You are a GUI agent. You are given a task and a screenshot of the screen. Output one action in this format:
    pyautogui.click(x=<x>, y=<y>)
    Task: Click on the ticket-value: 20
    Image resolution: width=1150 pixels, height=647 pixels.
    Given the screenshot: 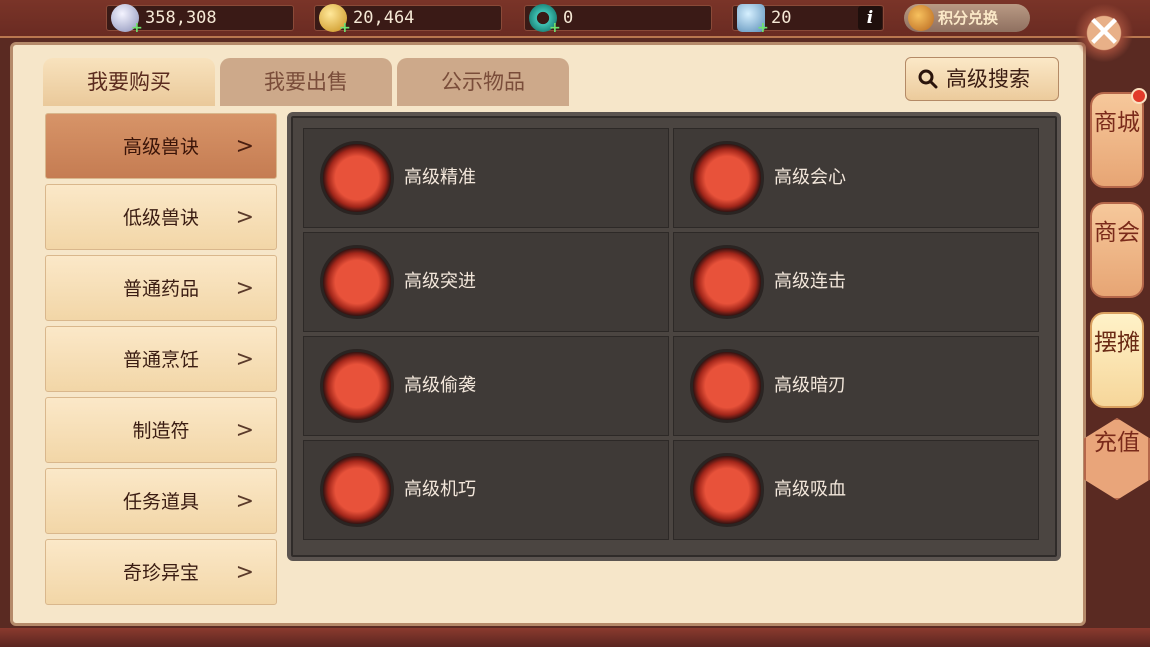 What is the action you would take?
    pyautogui.click(x=781, y=18)
    